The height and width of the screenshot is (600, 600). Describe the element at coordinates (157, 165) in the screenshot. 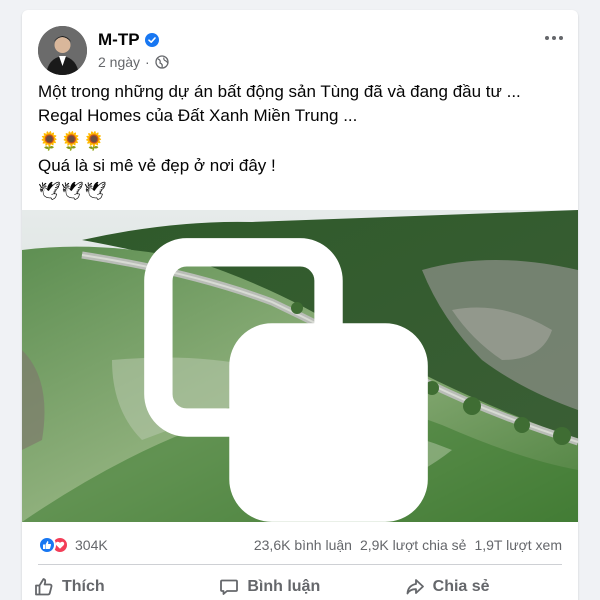

I see `post-text-line-3: Quá là si mê vẻ đẹp ở nơi đây !` at that location.